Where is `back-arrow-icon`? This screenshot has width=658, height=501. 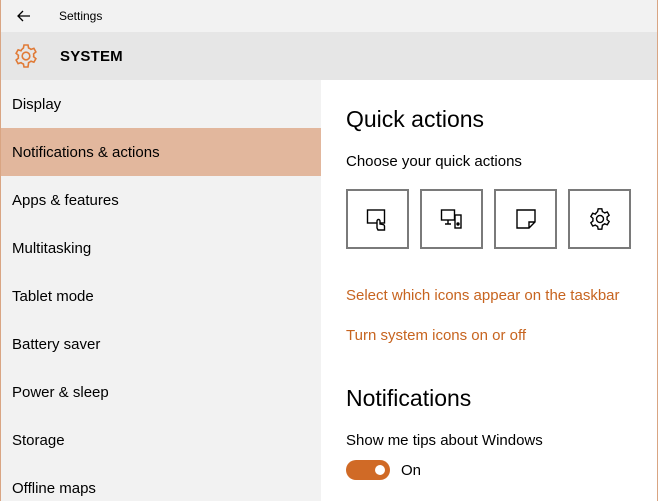
back-arrow-icon is located at coordinates (23, 16).